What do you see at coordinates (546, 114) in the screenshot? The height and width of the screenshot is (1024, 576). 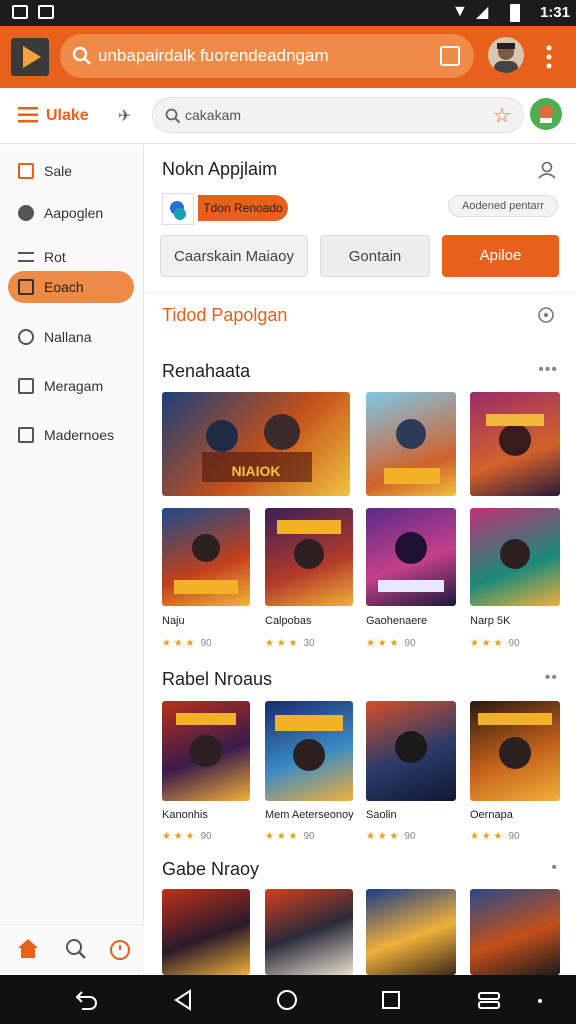 I see `profile-badge-icon` at bounding box center [546, 114].